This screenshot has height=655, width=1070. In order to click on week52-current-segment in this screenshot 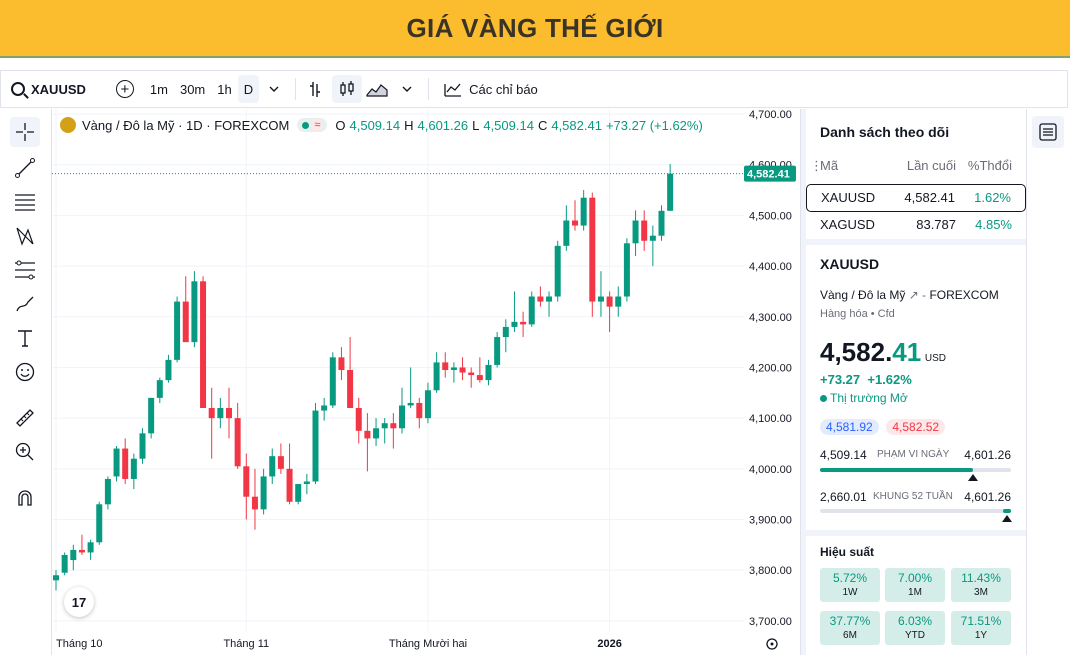, I will do `click(1007, 511)`.